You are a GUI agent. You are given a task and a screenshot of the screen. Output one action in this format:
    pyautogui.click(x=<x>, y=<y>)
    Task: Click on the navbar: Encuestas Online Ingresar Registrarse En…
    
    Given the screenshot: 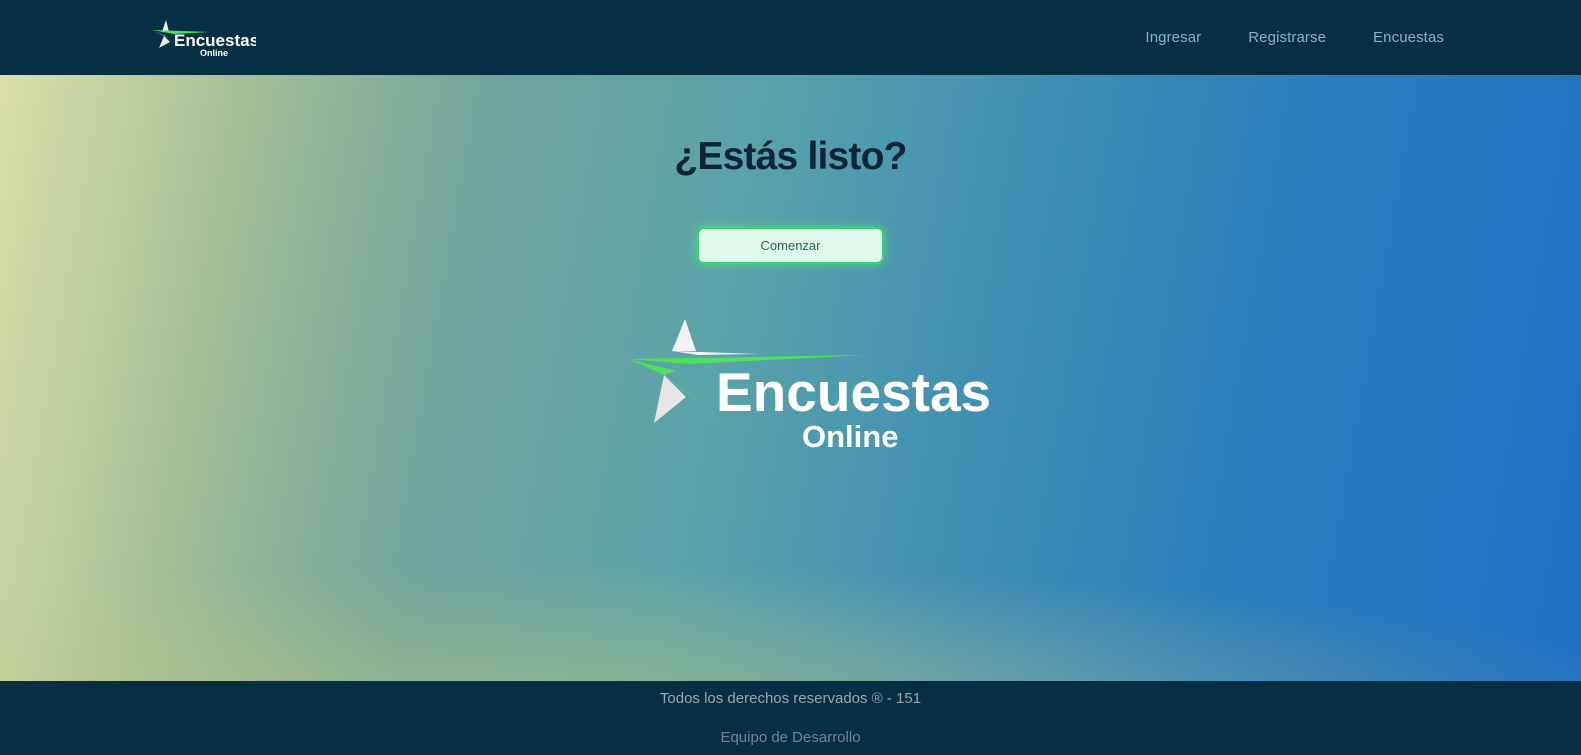 What is the action you would take?
    pyautogui.click(x=790, y=37)
    